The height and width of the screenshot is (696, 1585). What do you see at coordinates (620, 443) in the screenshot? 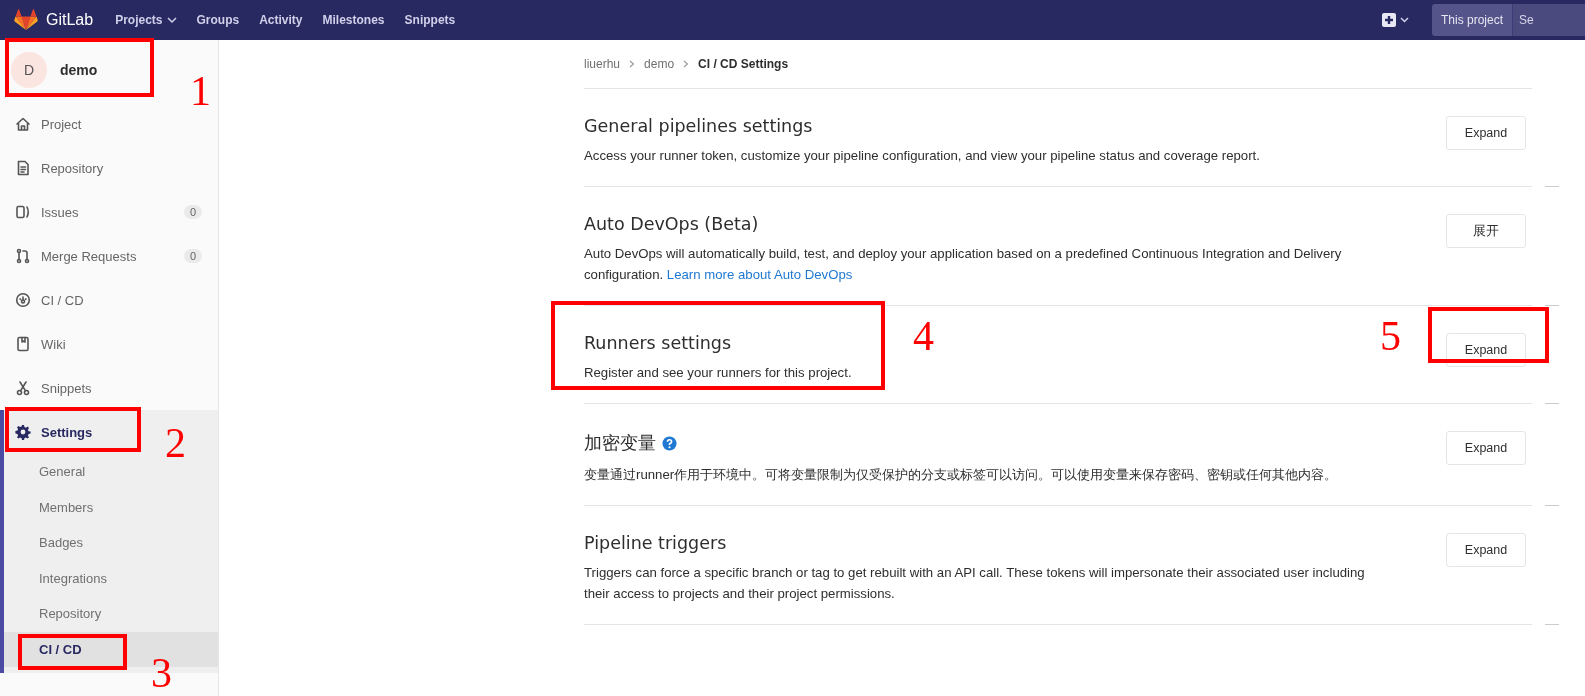
I see `section-title: 加密变量` at bounding box center [620, 443].